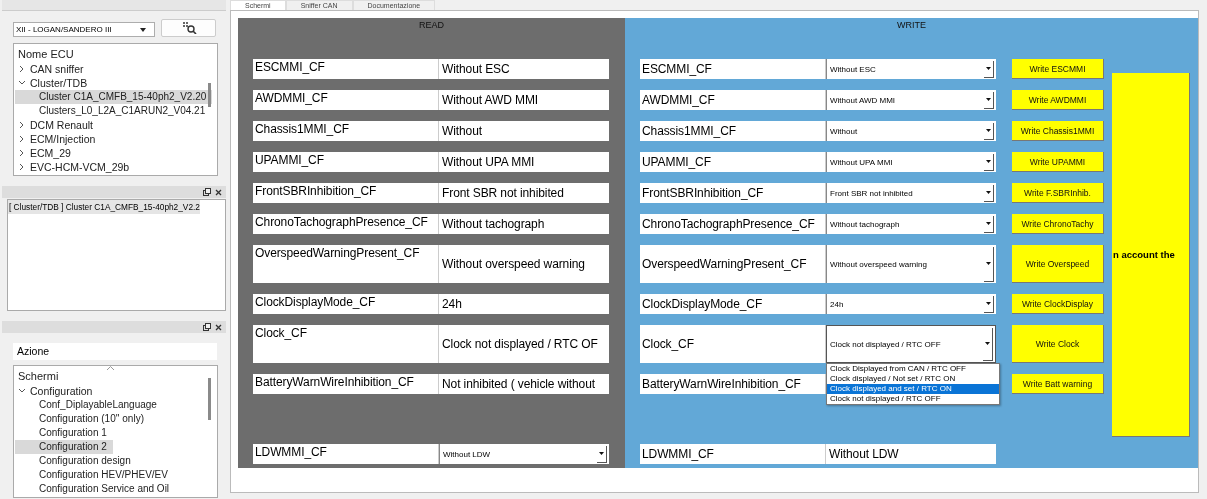 This screenshot has height=499, width=1207. What do you see at coordinates (524, 162) in the screenshot?
I see `value-field: Without UPA MMI` at bounding box center [524, 162].